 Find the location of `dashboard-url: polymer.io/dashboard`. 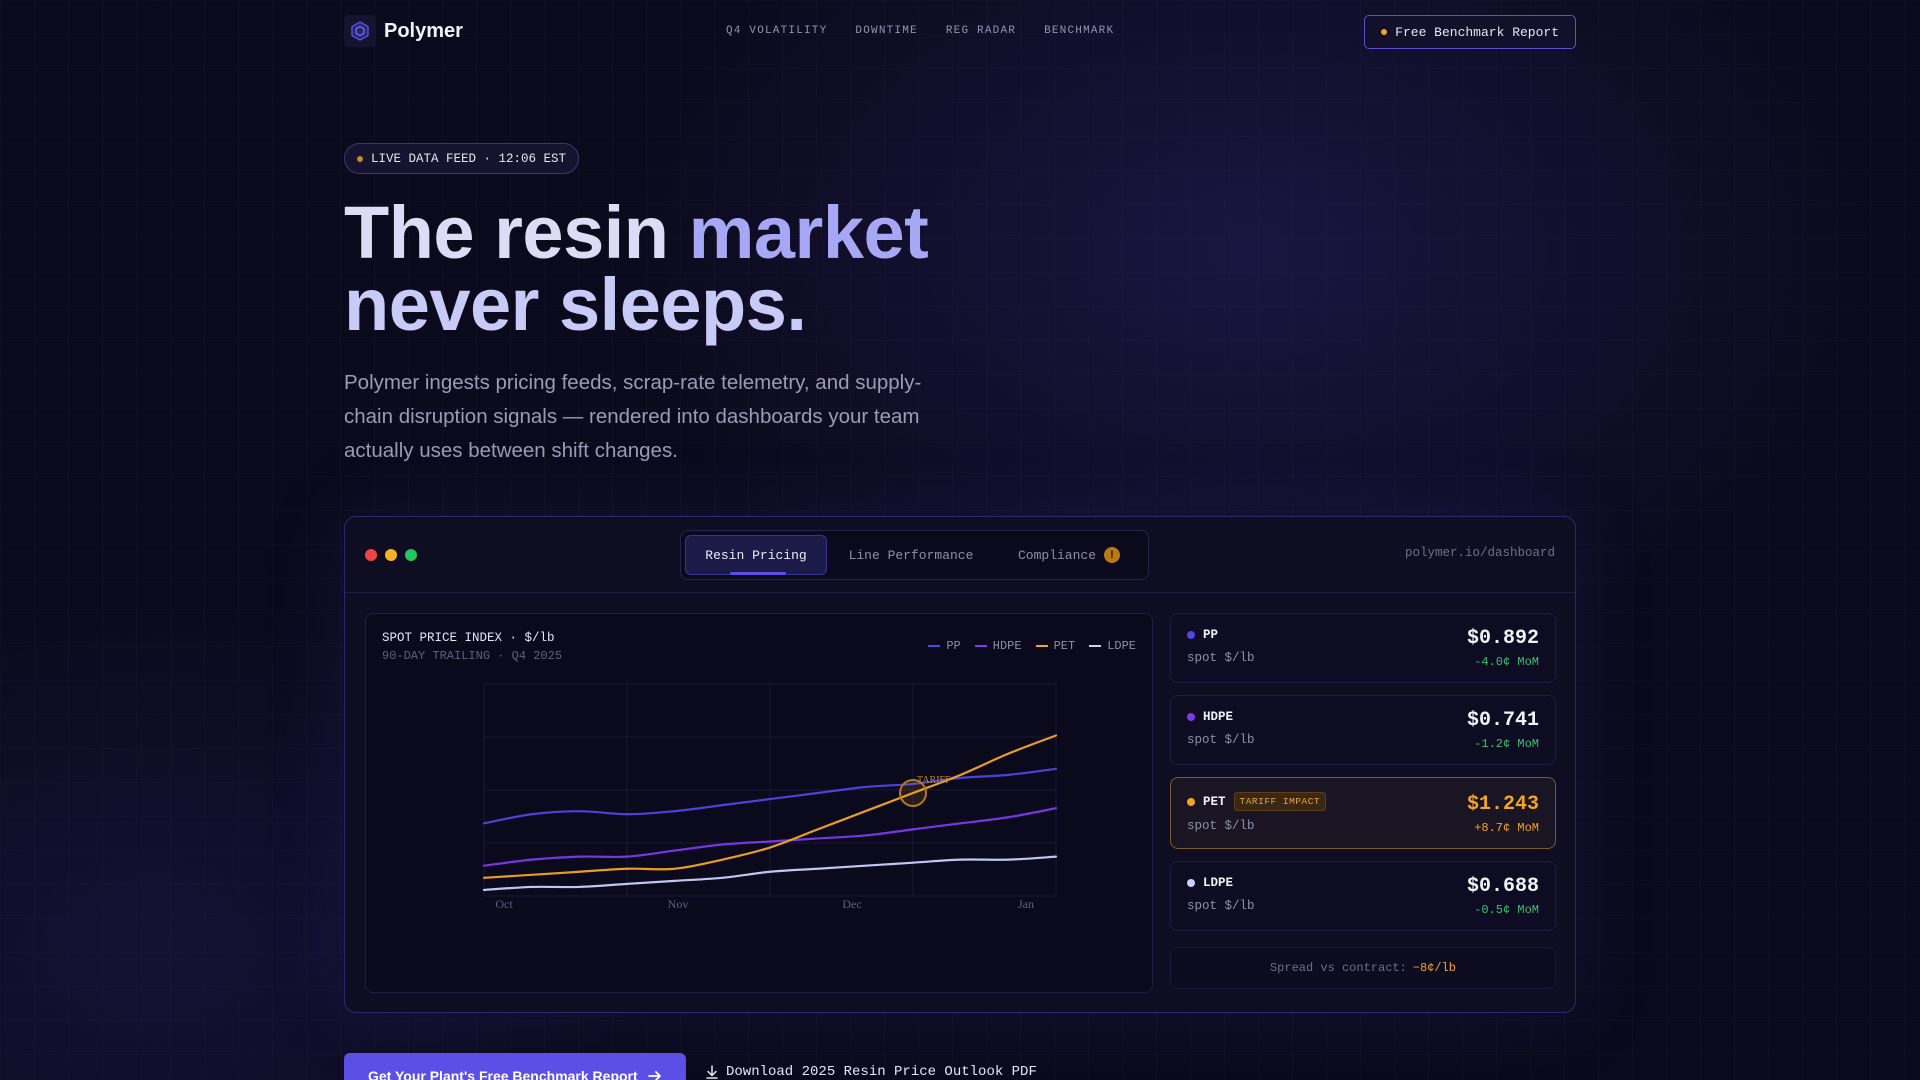

dashboard-url: polymer.io/dashboard is located at coordinates (1479, 553).